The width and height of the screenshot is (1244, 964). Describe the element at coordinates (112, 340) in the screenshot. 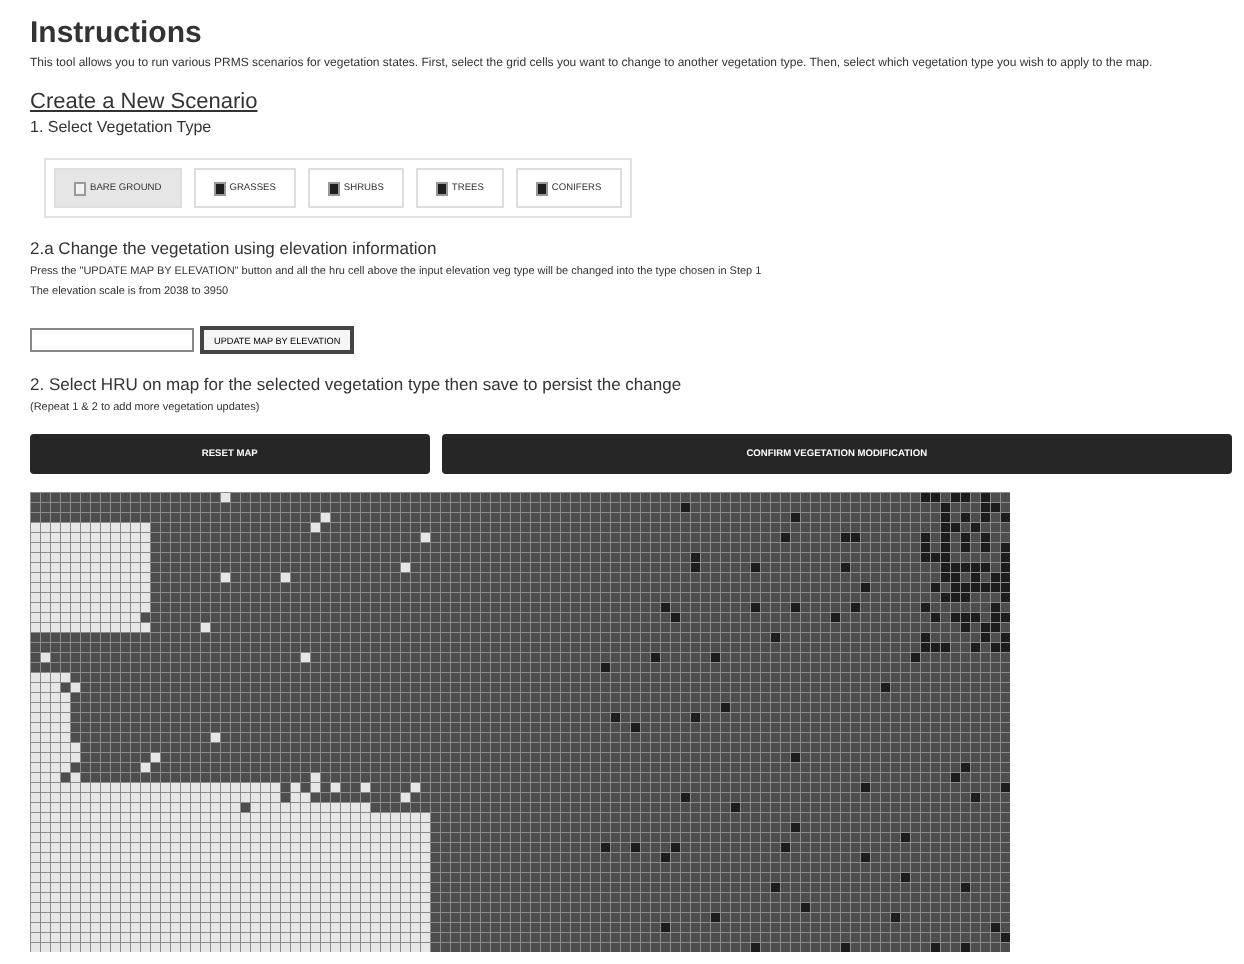

I see `elevation-input` at that location.